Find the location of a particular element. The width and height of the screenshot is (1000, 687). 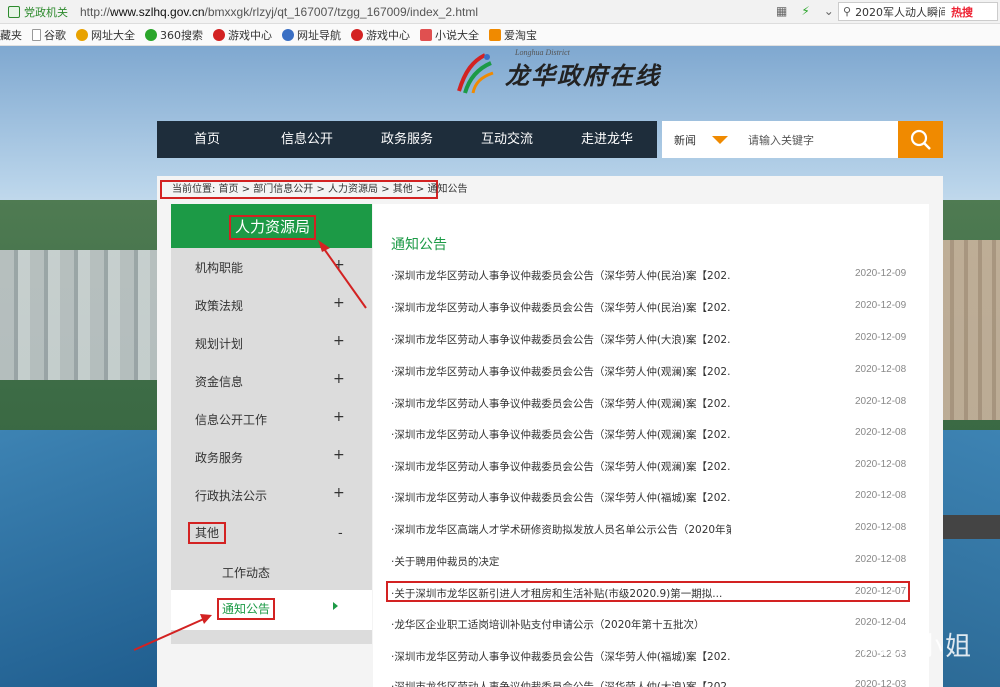

sidebar-subitem-work-news: 工作动态 is located at coordinates (246, 572).